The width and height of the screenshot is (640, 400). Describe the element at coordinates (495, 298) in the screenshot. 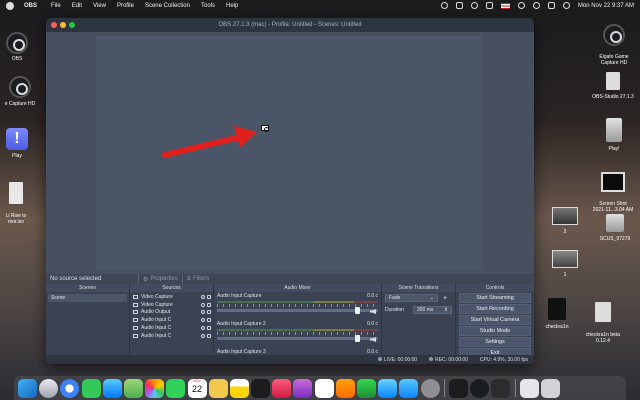

I see `start-streaming-button: Start Streaming` at that location.